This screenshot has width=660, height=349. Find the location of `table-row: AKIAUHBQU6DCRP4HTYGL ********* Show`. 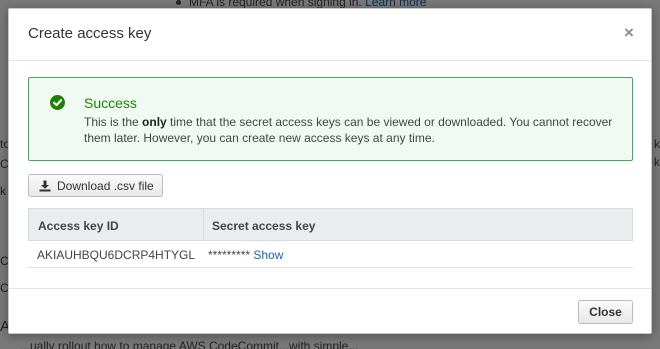

table-row: AKIAUHBQU6DCRP4HTYGL ********* Show is located at coordinates (330, 254).